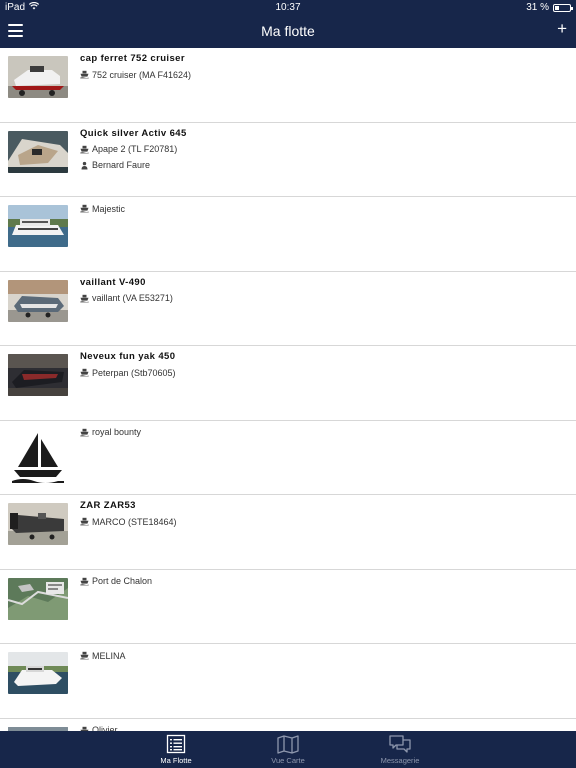  I want to click on boat-model-name: vaillant V-490, so click(113, 282).